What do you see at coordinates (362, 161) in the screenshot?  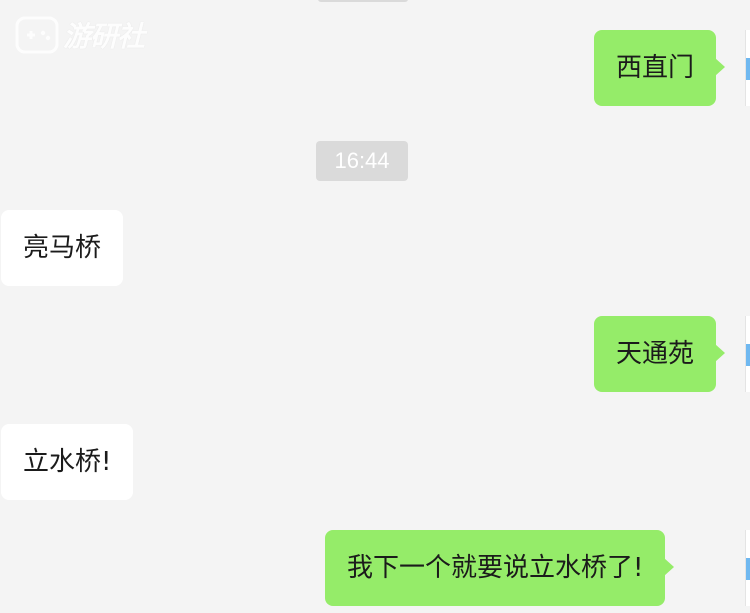 I see `chat-timestamp: 16:44` at bounding box center [362, 161].